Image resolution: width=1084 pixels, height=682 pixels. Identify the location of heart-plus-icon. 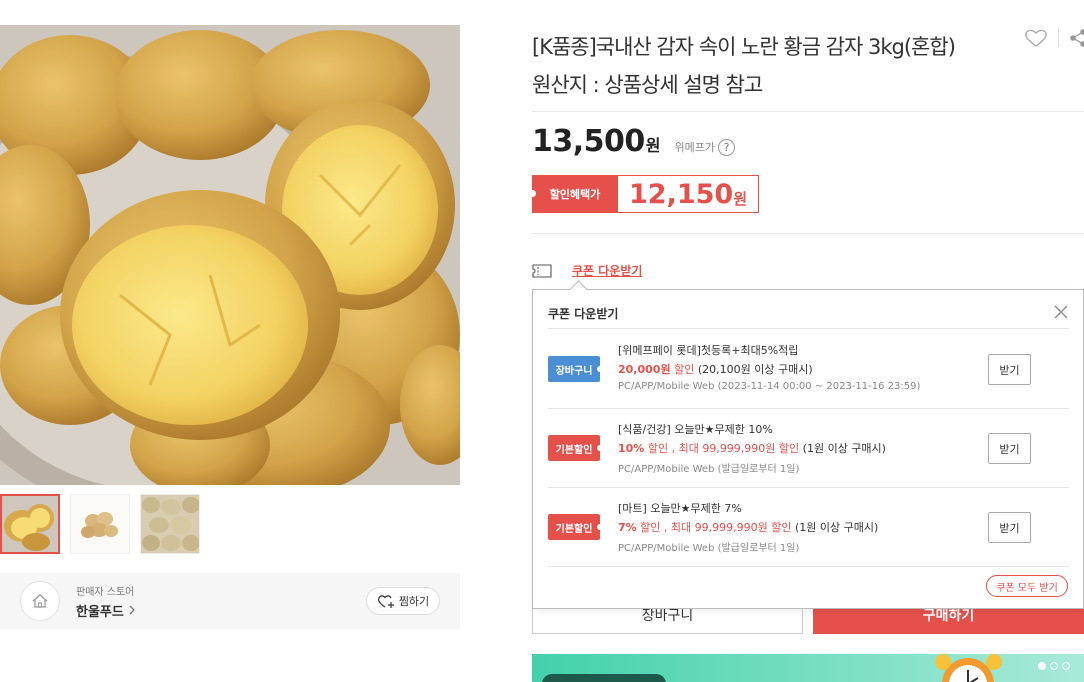
(385, 601).